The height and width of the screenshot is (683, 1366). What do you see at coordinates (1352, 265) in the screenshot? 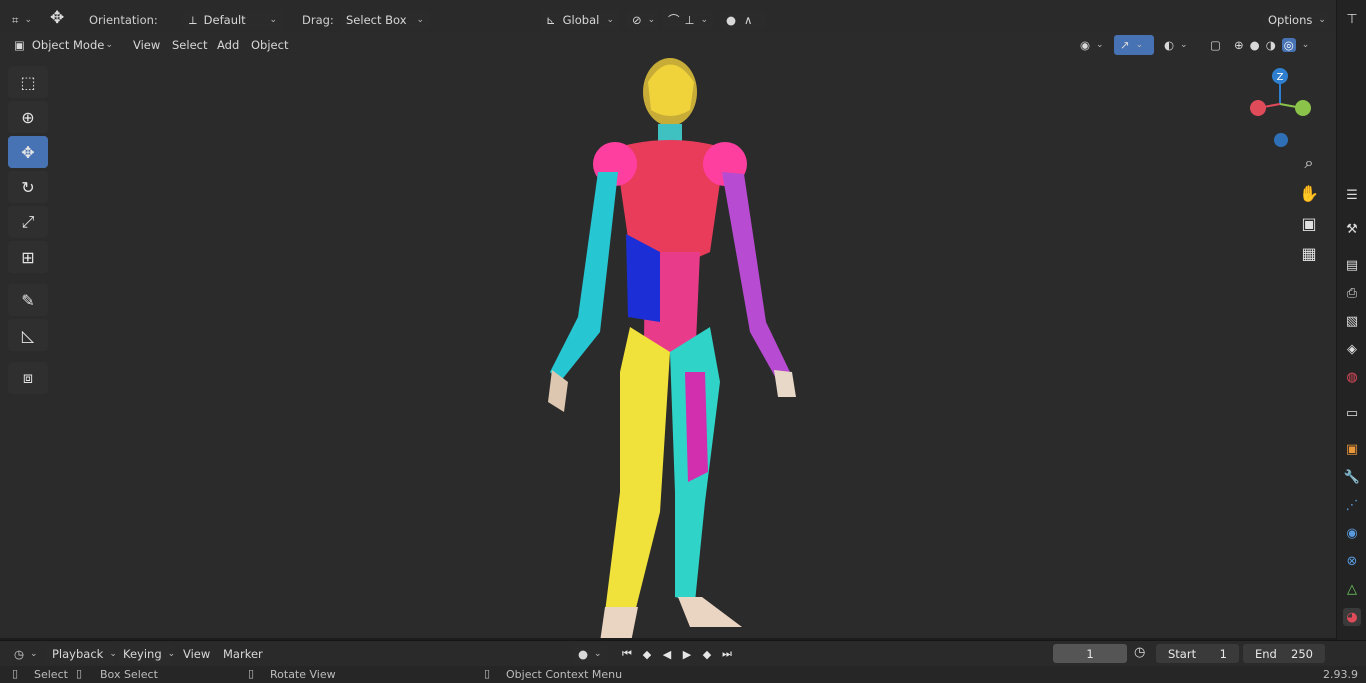
I see `render-properties-icon: ▤` at bounding box center [1352, 265].